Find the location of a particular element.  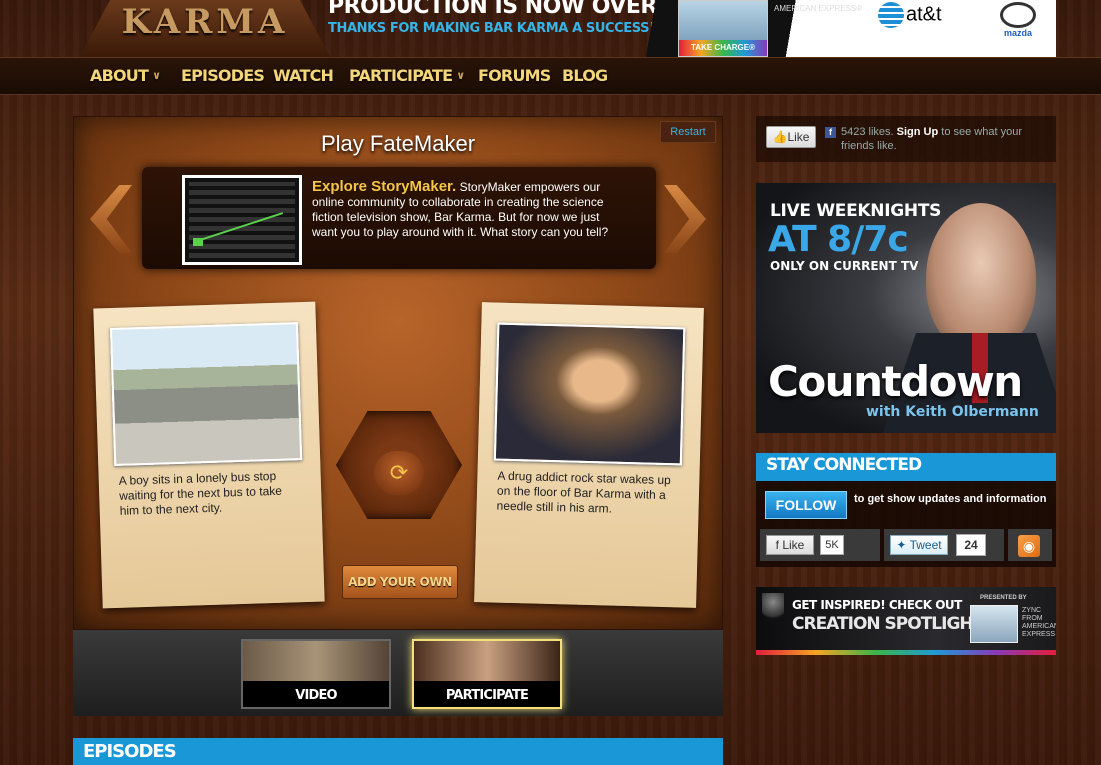

thumbnail-grid is located at coordinates (242, 220).